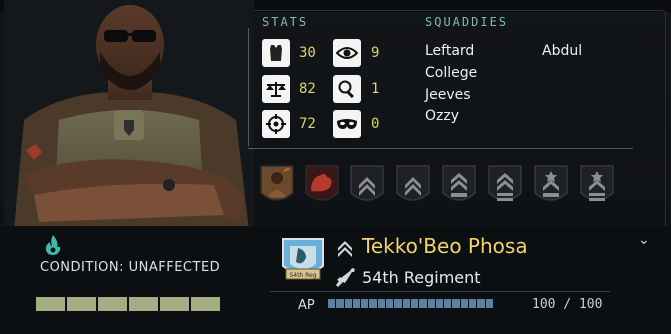 Image resolution: width=671 pixels, height=334 pixels. Describe the element at coordinates (345, 249) in the screenshot. I see `rank-chevron-icon` at that location.